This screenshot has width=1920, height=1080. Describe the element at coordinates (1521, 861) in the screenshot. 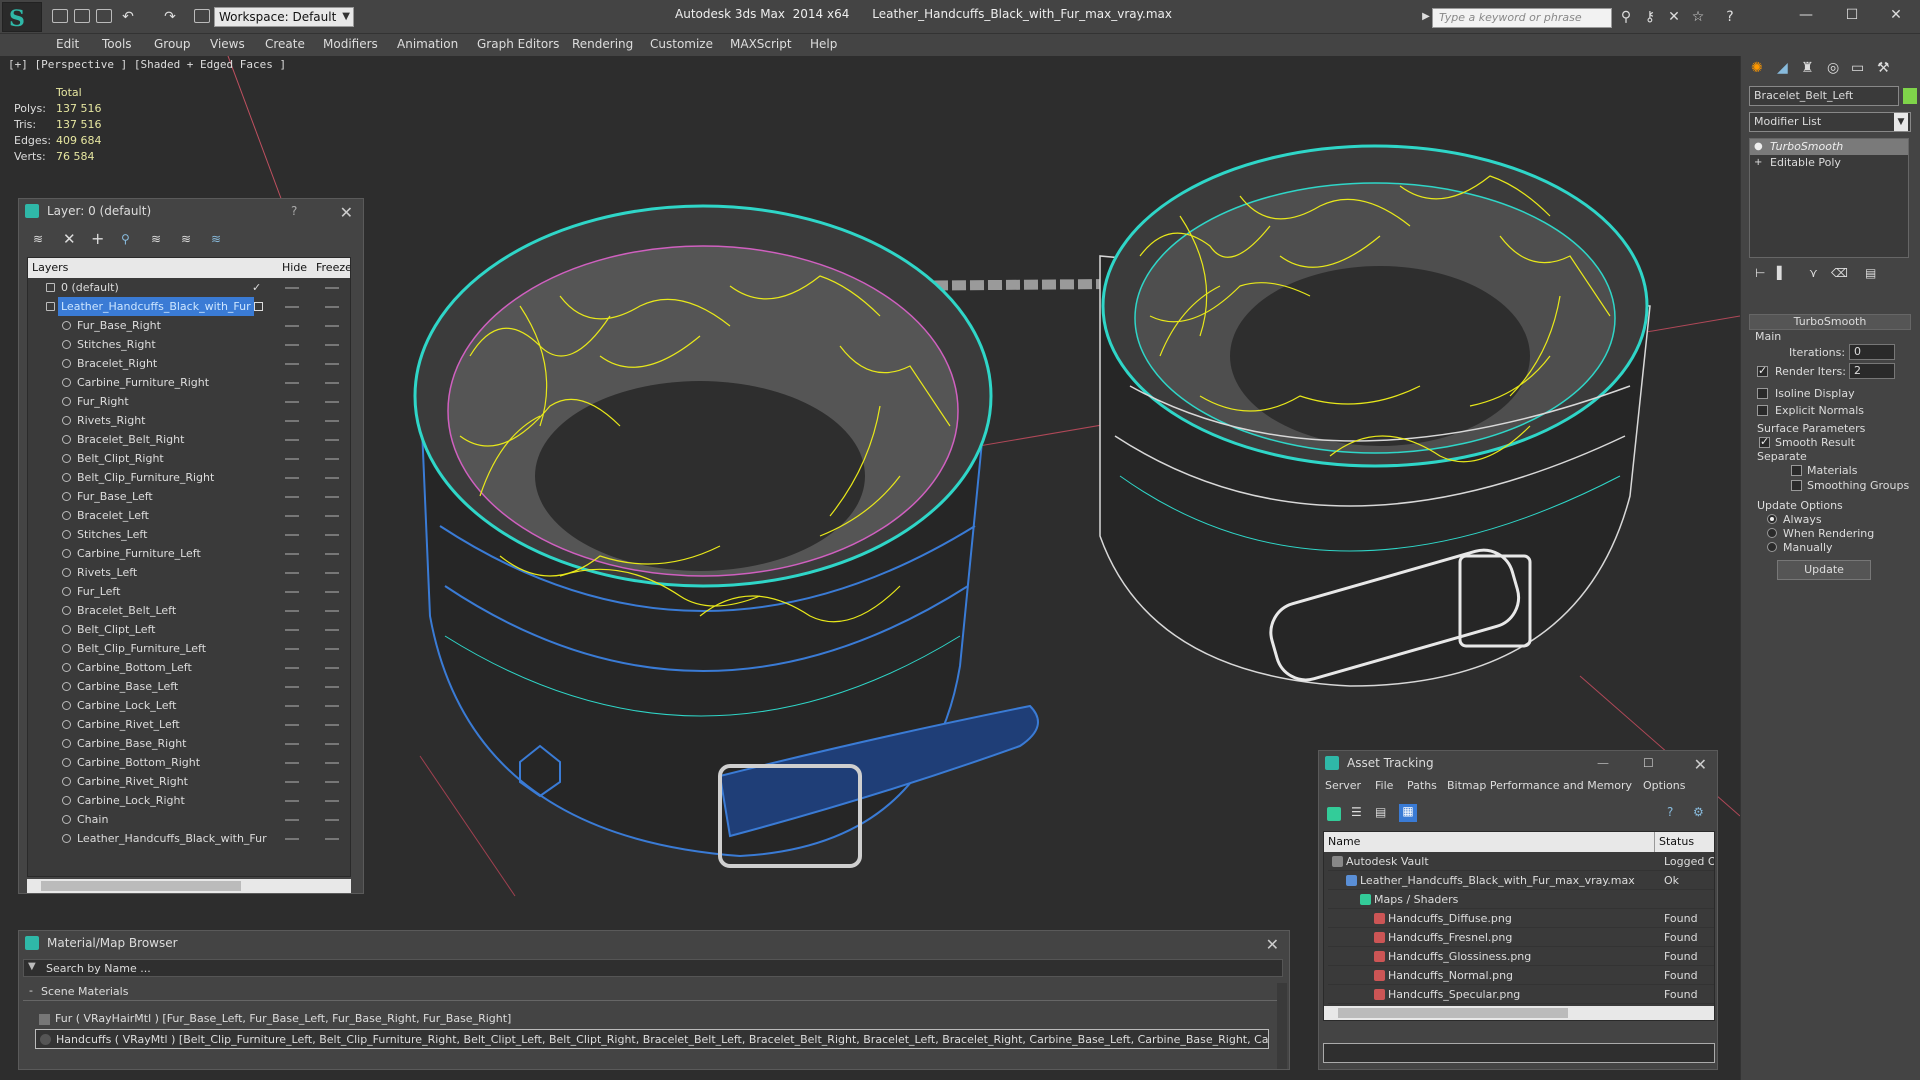

I see `asset-row: Autodesk Vault Logged O` at that location.